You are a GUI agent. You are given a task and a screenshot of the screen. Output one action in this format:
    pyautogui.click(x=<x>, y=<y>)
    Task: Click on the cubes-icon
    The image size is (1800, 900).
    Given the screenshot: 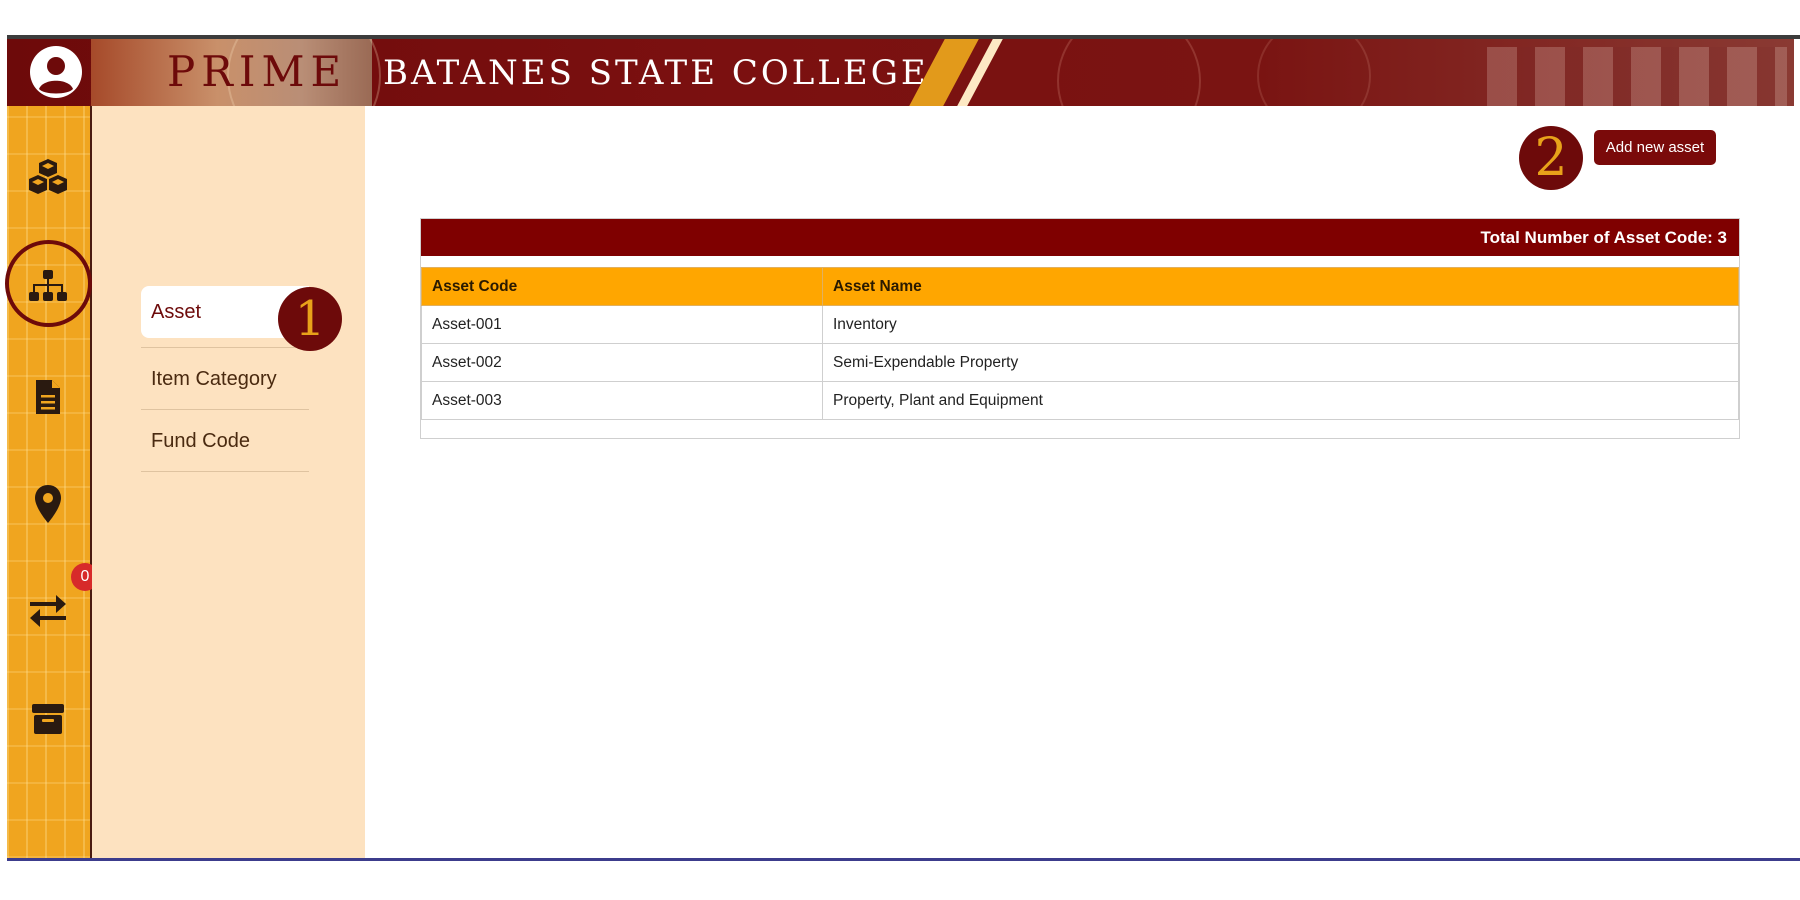 What is the action you would take?
    pyautogui.click(x=48, y=176)
    